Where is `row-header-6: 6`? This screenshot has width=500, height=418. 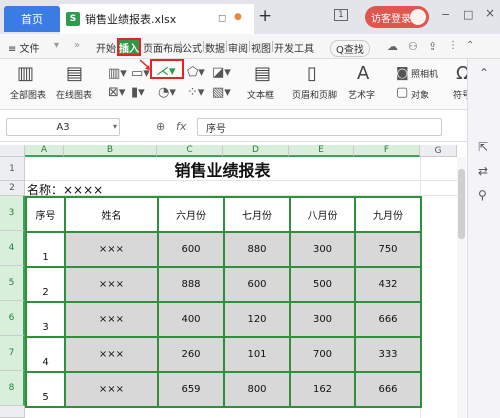
row-header-6: 6 is located at coordinates (12, 318).